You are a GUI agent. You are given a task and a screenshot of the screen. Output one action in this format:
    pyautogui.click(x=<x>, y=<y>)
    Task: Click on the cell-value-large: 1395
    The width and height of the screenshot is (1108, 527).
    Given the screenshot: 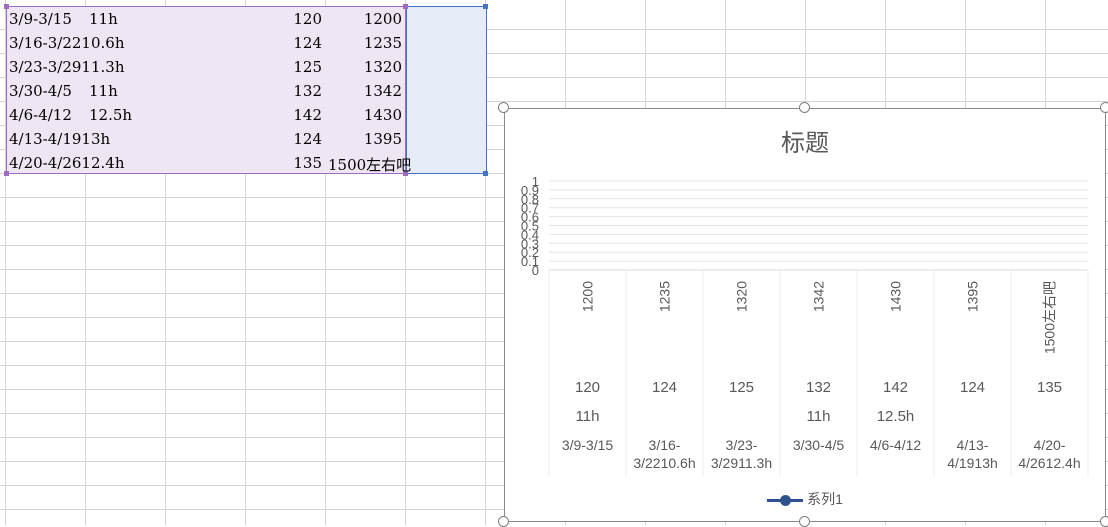 What is the action you would take?
    pyautogui.click(x=383, y=139)
    